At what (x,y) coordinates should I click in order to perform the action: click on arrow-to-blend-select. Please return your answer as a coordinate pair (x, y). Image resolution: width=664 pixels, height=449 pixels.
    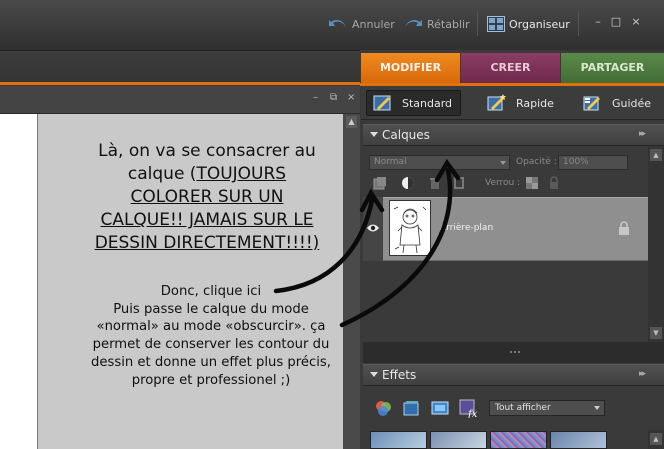
    Looking at the image, I should click on (396, 247).